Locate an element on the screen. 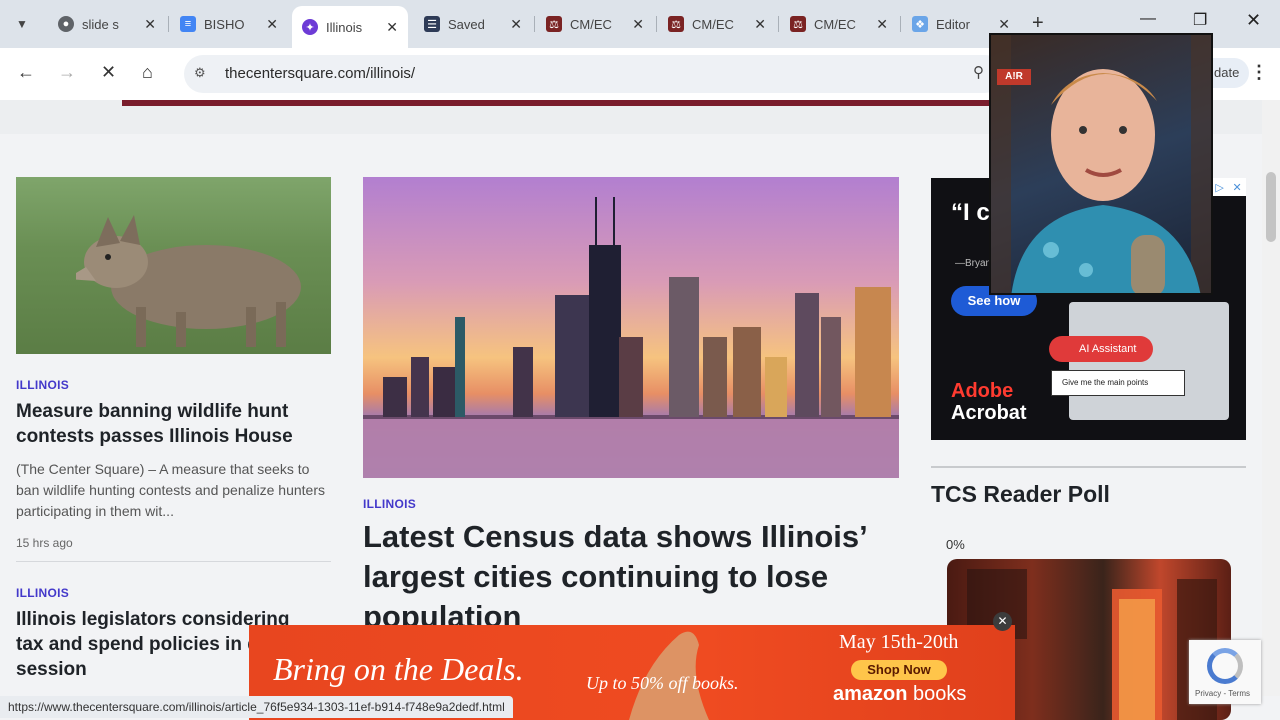 This screenshot has width=1280, height=720. recaptcha-links: Privacy - Terms is located at coordinates (1222, 693).